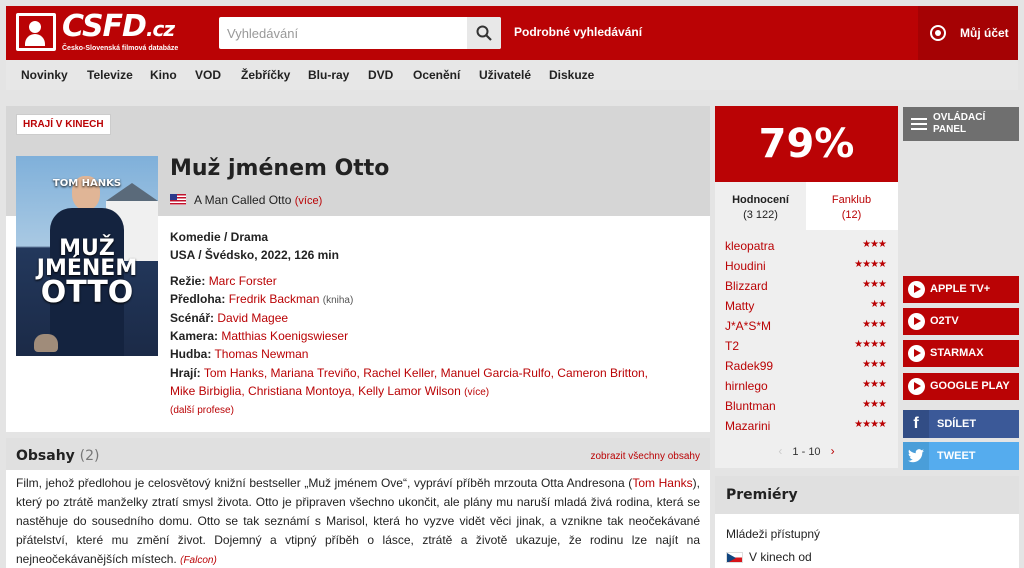  I want to click on vod-button-o2tv: O2TV, so click(961, 321).